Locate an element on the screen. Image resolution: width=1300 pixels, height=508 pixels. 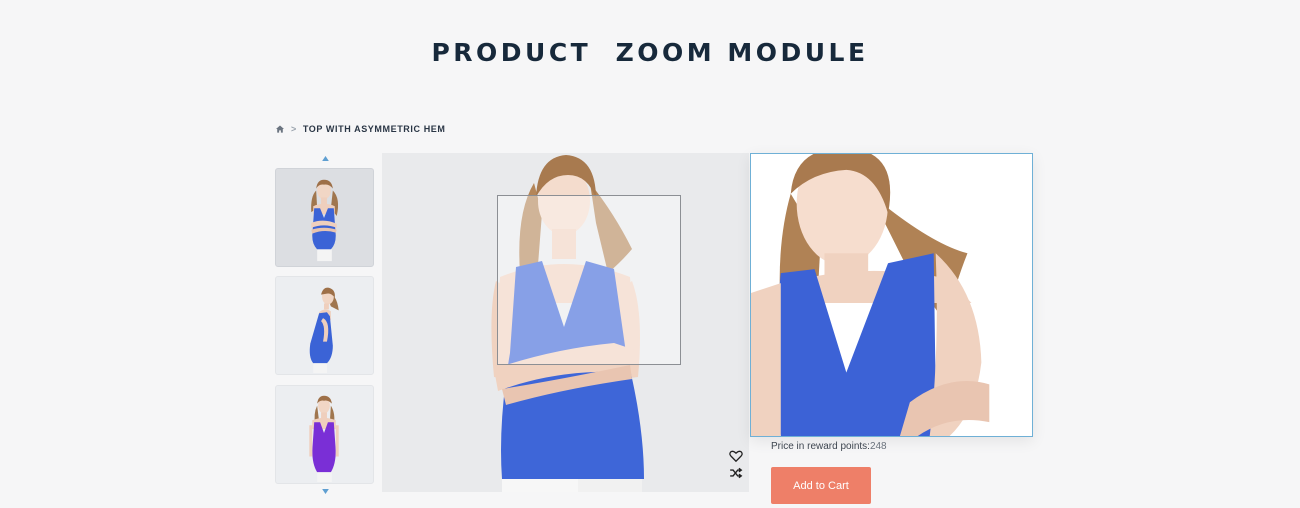
home-icon is located at coordinates (280, 129).